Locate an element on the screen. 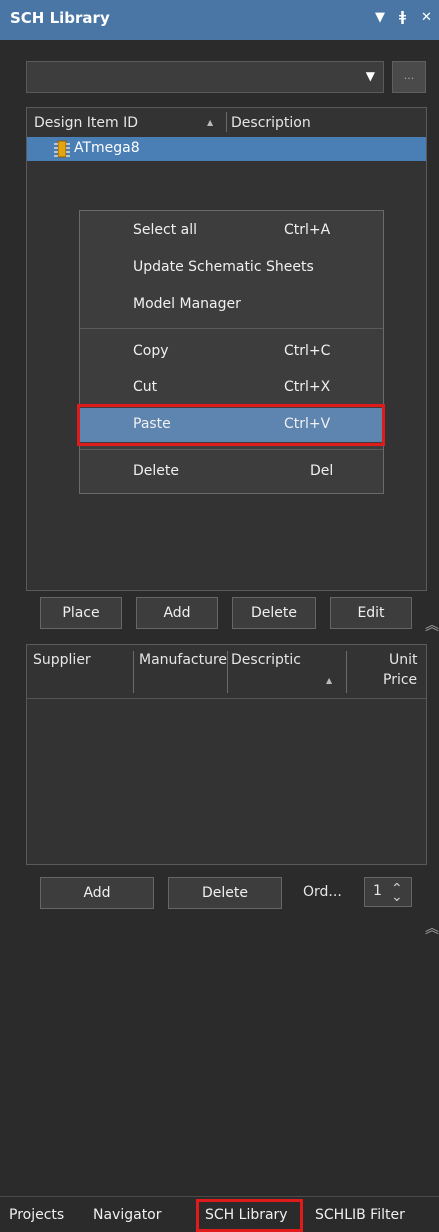 The width and height of the screenshot is (439, 1232). dropdown-arrow-icon: ▼ is located at coordinates (380, 17).